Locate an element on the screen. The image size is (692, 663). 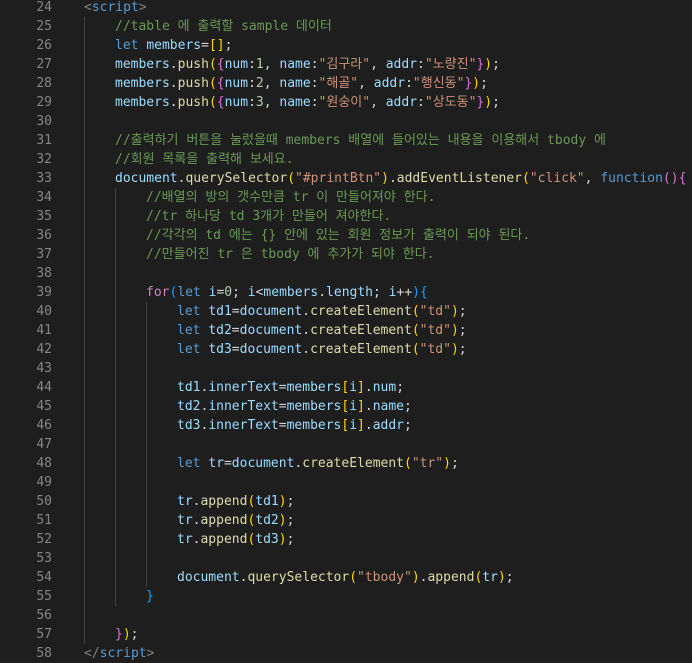
code-line: 57}); is located at coordinates (346, 634).